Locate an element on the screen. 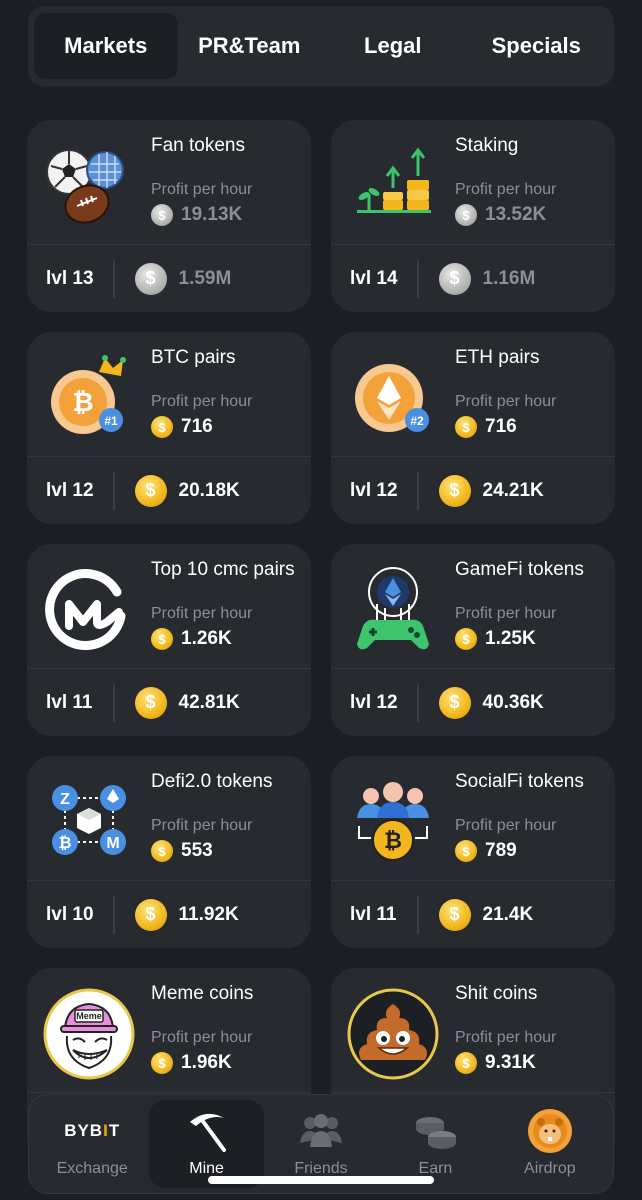  profit-value: $ 1.25K is located at coordinates (495, 639).